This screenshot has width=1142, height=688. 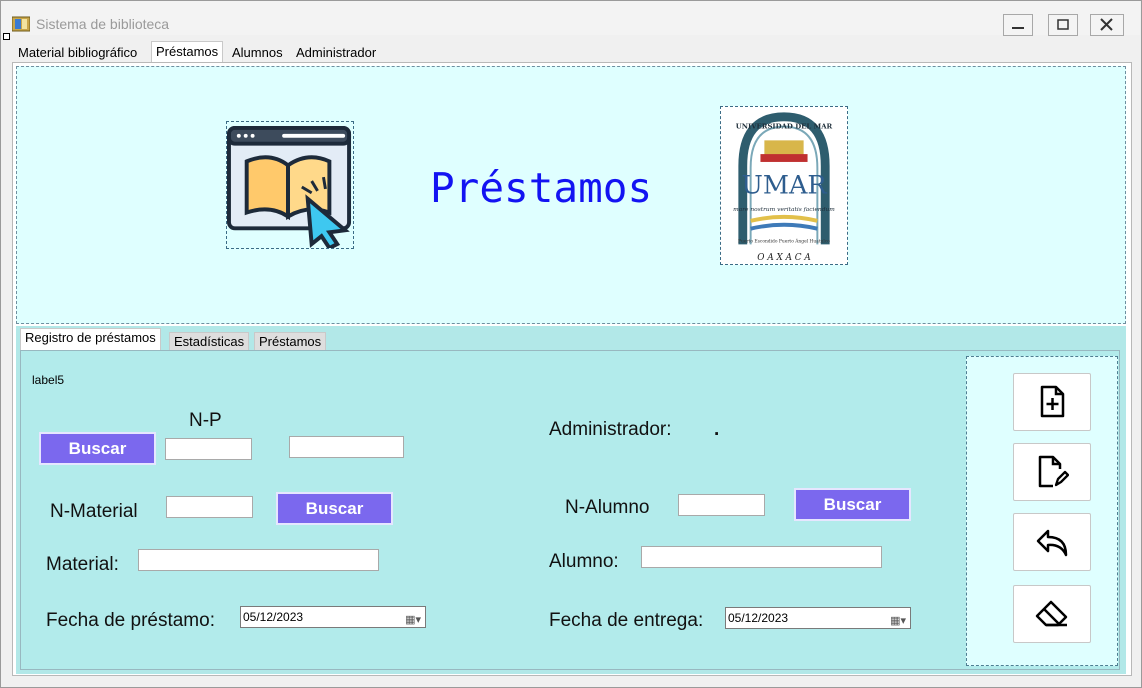 What do you see at coordinates (103, 24) in the screenshot?
I see `window-title: Sistema de biblioteca` at bounding box center [103, 24].